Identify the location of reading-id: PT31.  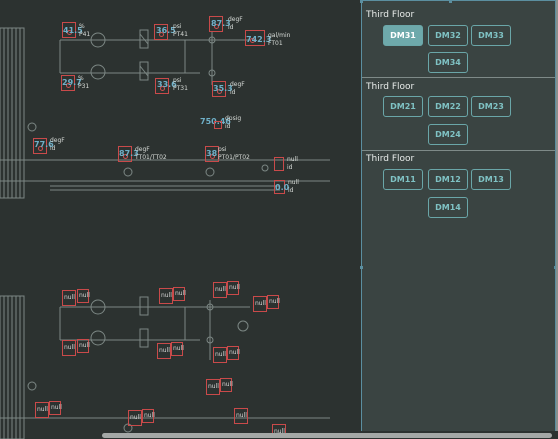
(180, 88).